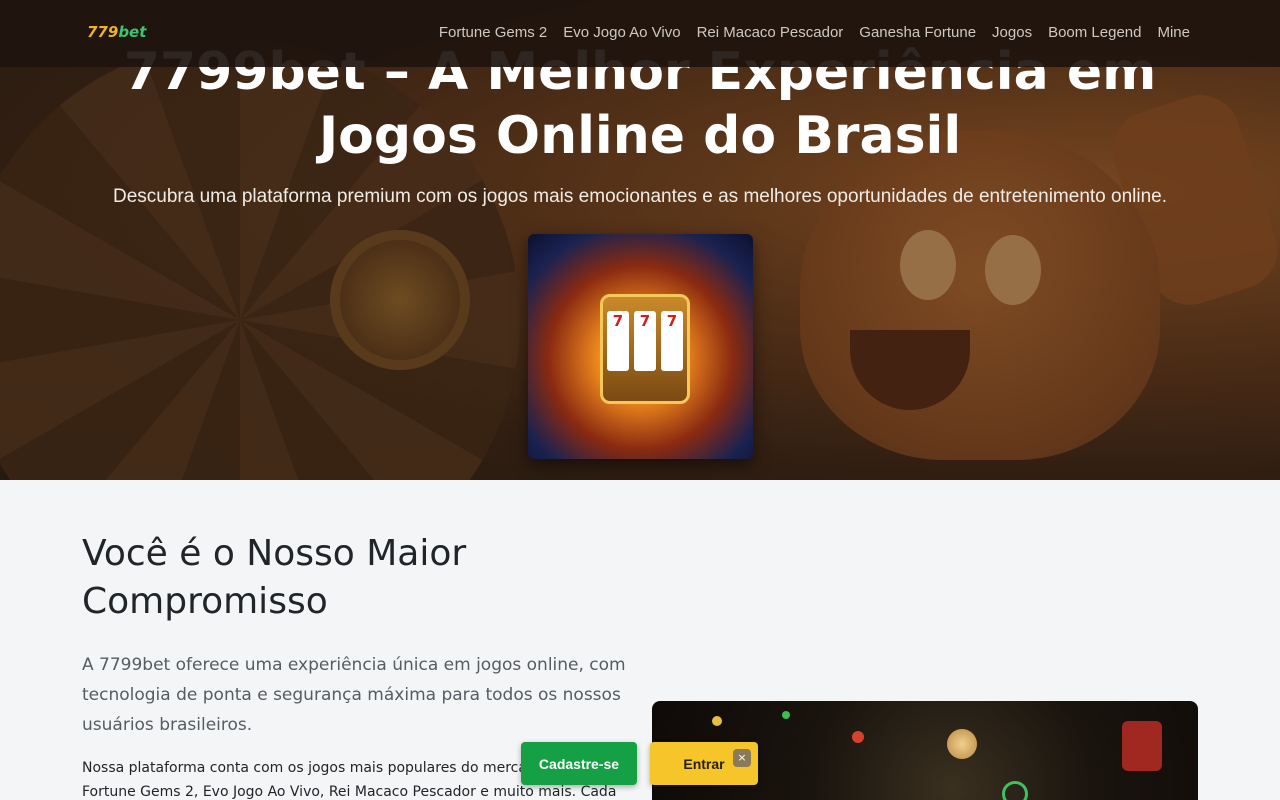 The width and height of the screenshot is (1280, 800). I want to click on roulette-ball, so click(962, 744).